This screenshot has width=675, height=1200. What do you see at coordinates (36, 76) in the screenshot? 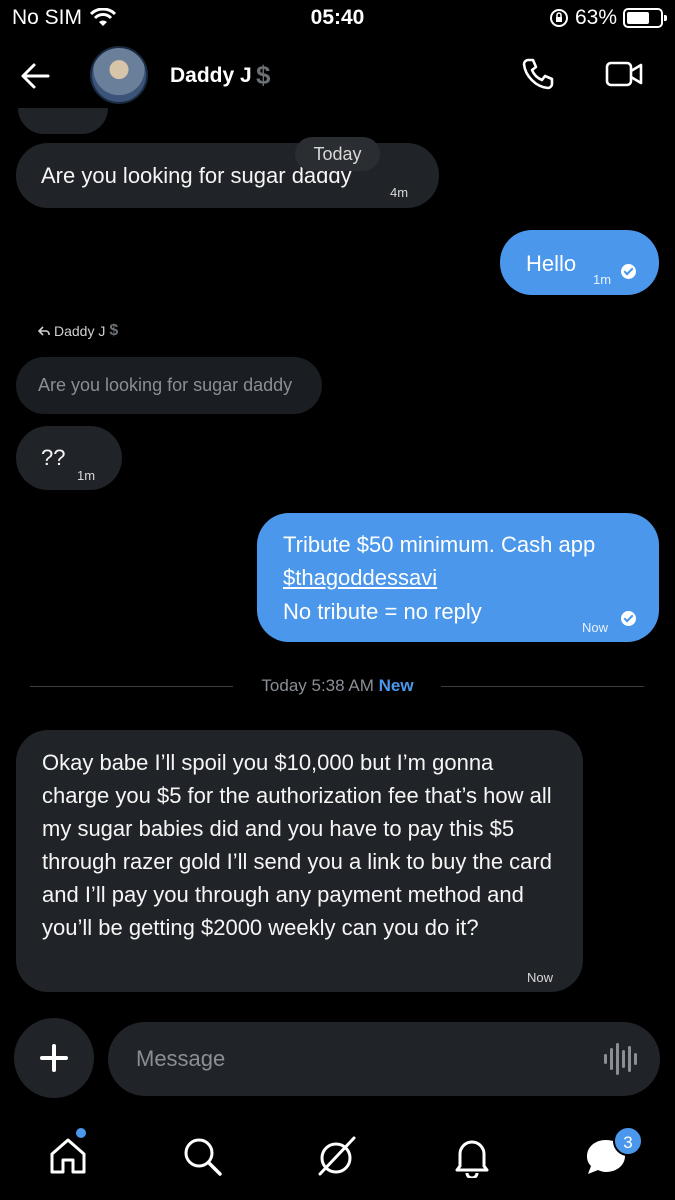
I see `back-arrow-icon` at bounding box center [36, 76].